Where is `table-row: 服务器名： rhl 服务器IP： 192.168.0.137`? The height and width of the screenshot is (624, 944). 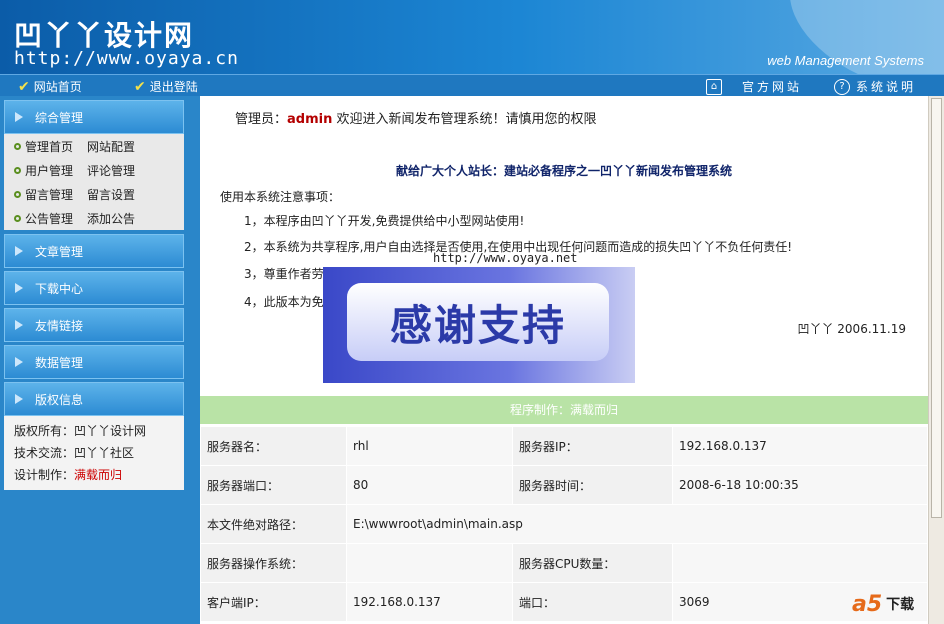 table-row: 服务器名： rhl 服务器IP： 192.168.0.137 is located at coordinates (564, 446).